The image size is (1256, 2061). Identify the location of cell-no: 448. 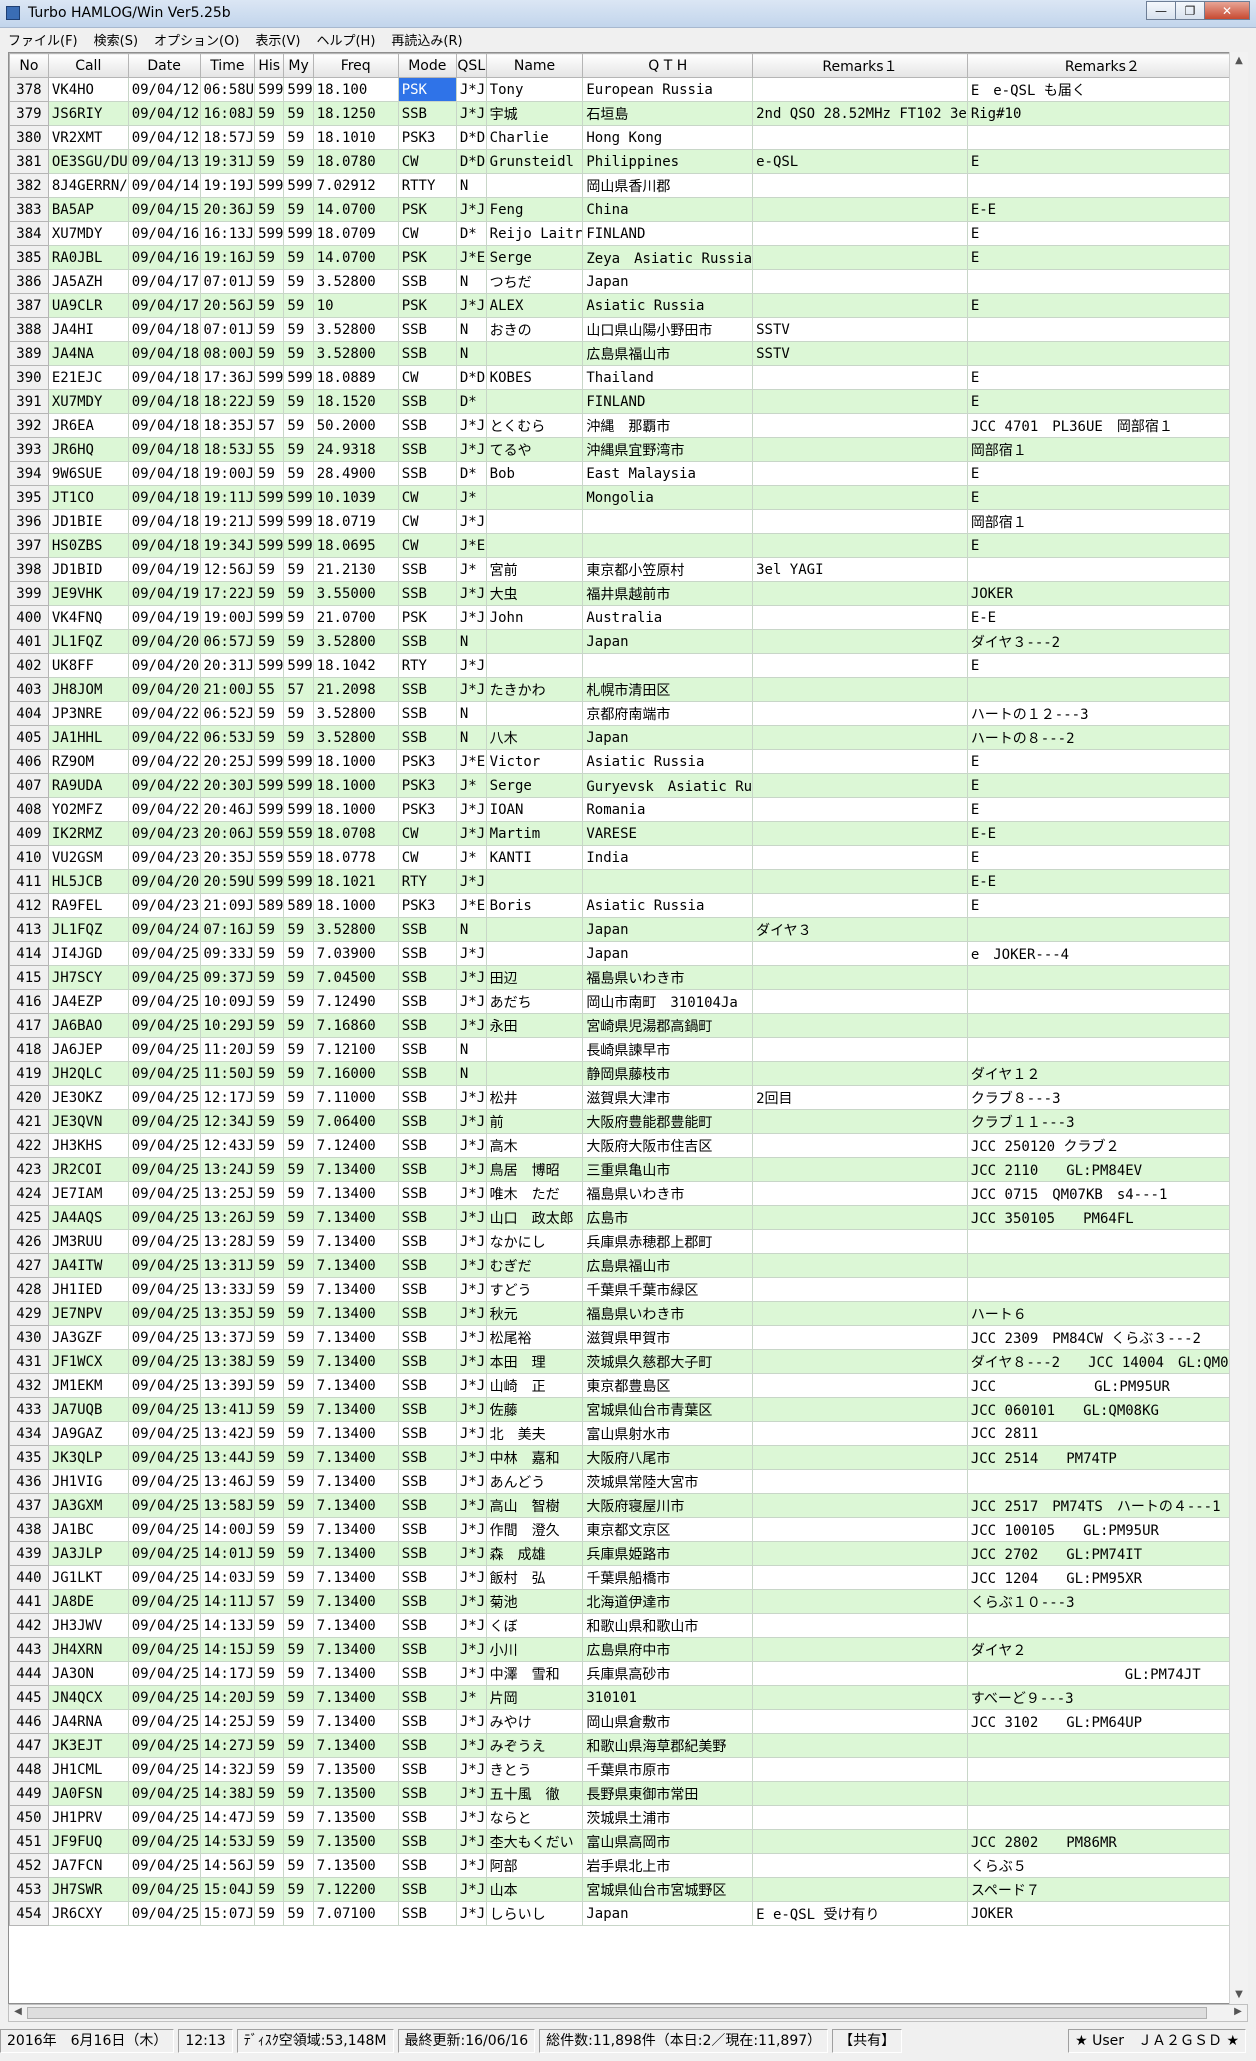
(29, 1769).